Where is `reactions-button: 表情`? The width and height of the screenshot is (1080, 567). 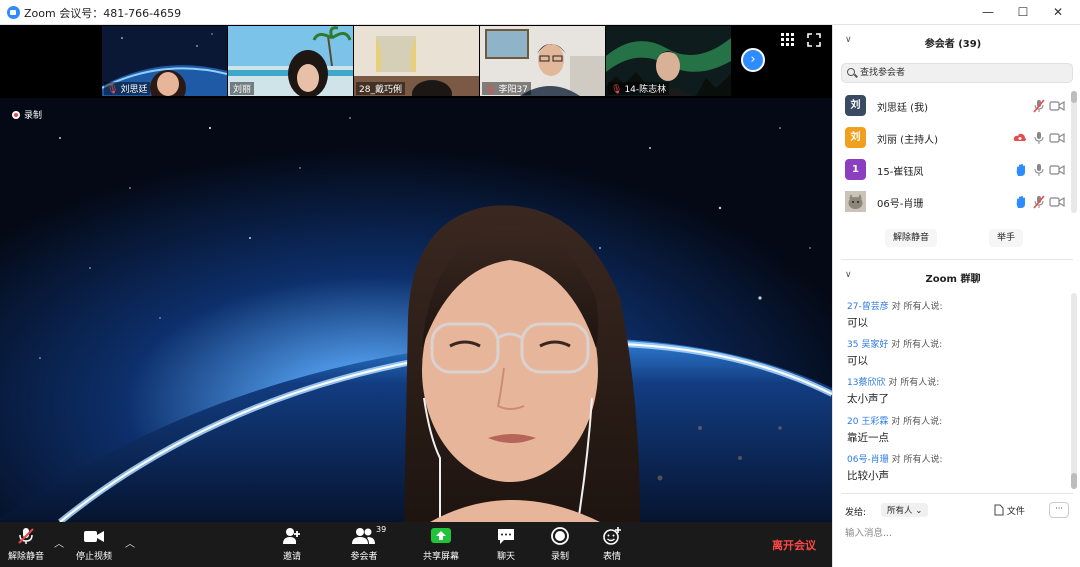 reactions-button: 表情 is located at coordinates (612, 544).